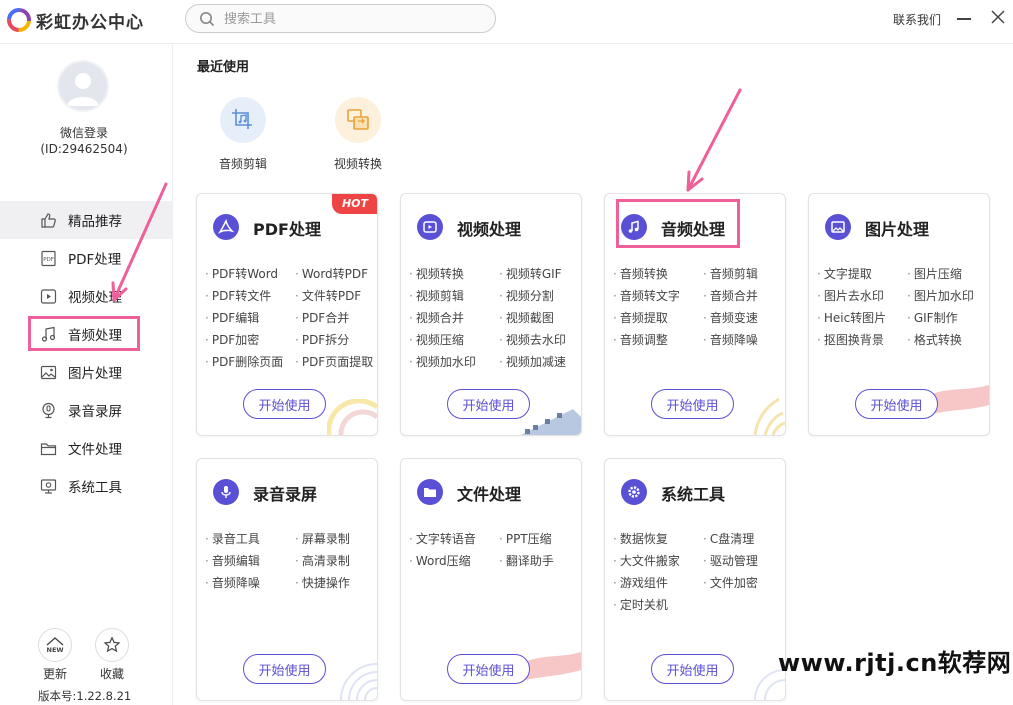 Image resolution: width=1013 pixels, height=705 pixels. What do you see at coordinates (336, 561) in the screenshot?
I see `card-item: 高清录制` at bounding box center [336, 561].